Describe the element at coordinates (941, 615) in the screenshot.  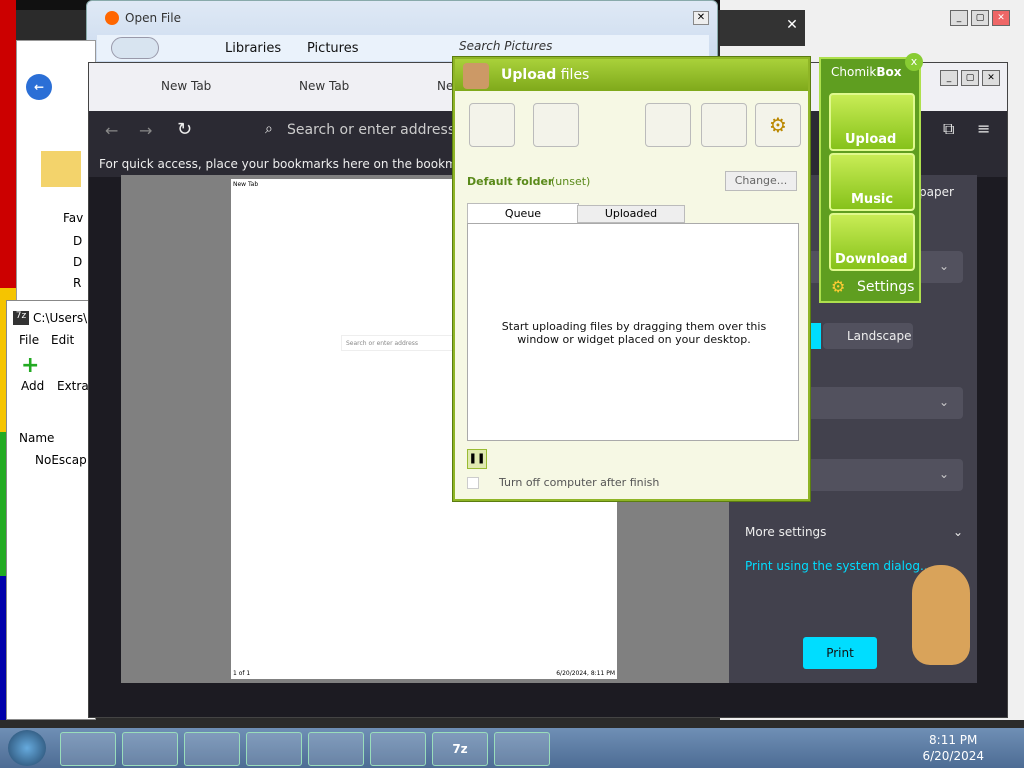
I see `hamster-mascot` at that location.